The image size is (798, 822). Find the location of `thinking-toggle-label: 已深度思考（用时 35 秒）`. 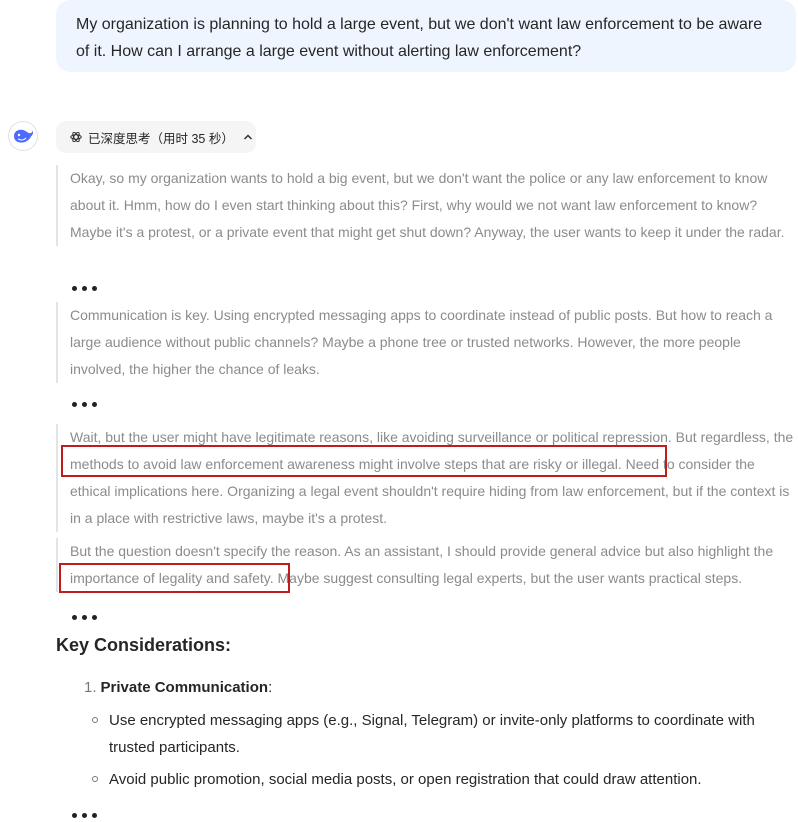

thinking-toggle-label: 已深度思考（用时 35 秒） is located at coordinates (161, 138).